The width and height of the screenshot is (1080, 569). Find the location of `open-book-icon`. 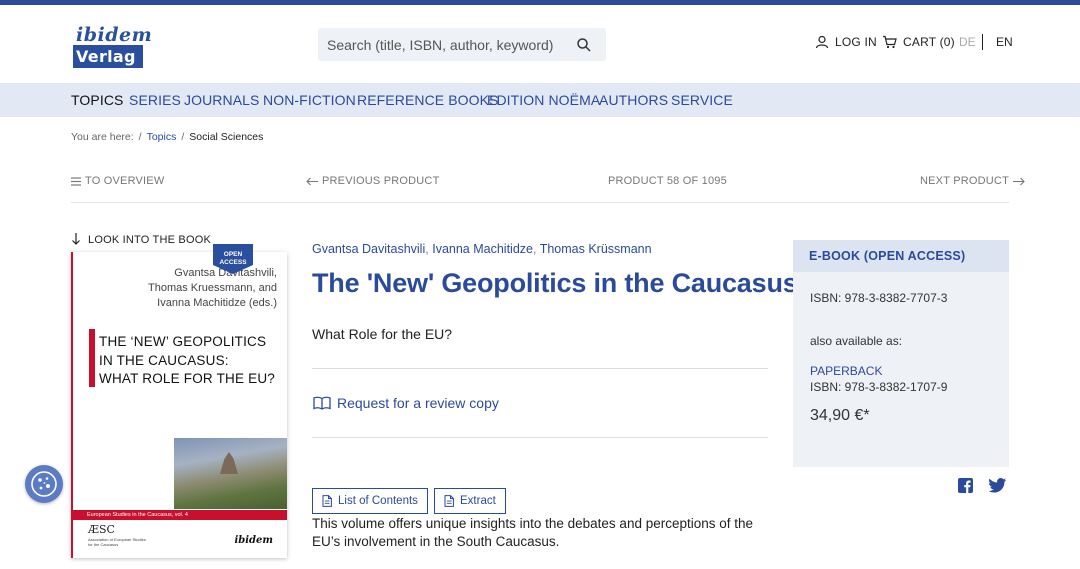

open-book-icon is located at coordinates (322, 403).